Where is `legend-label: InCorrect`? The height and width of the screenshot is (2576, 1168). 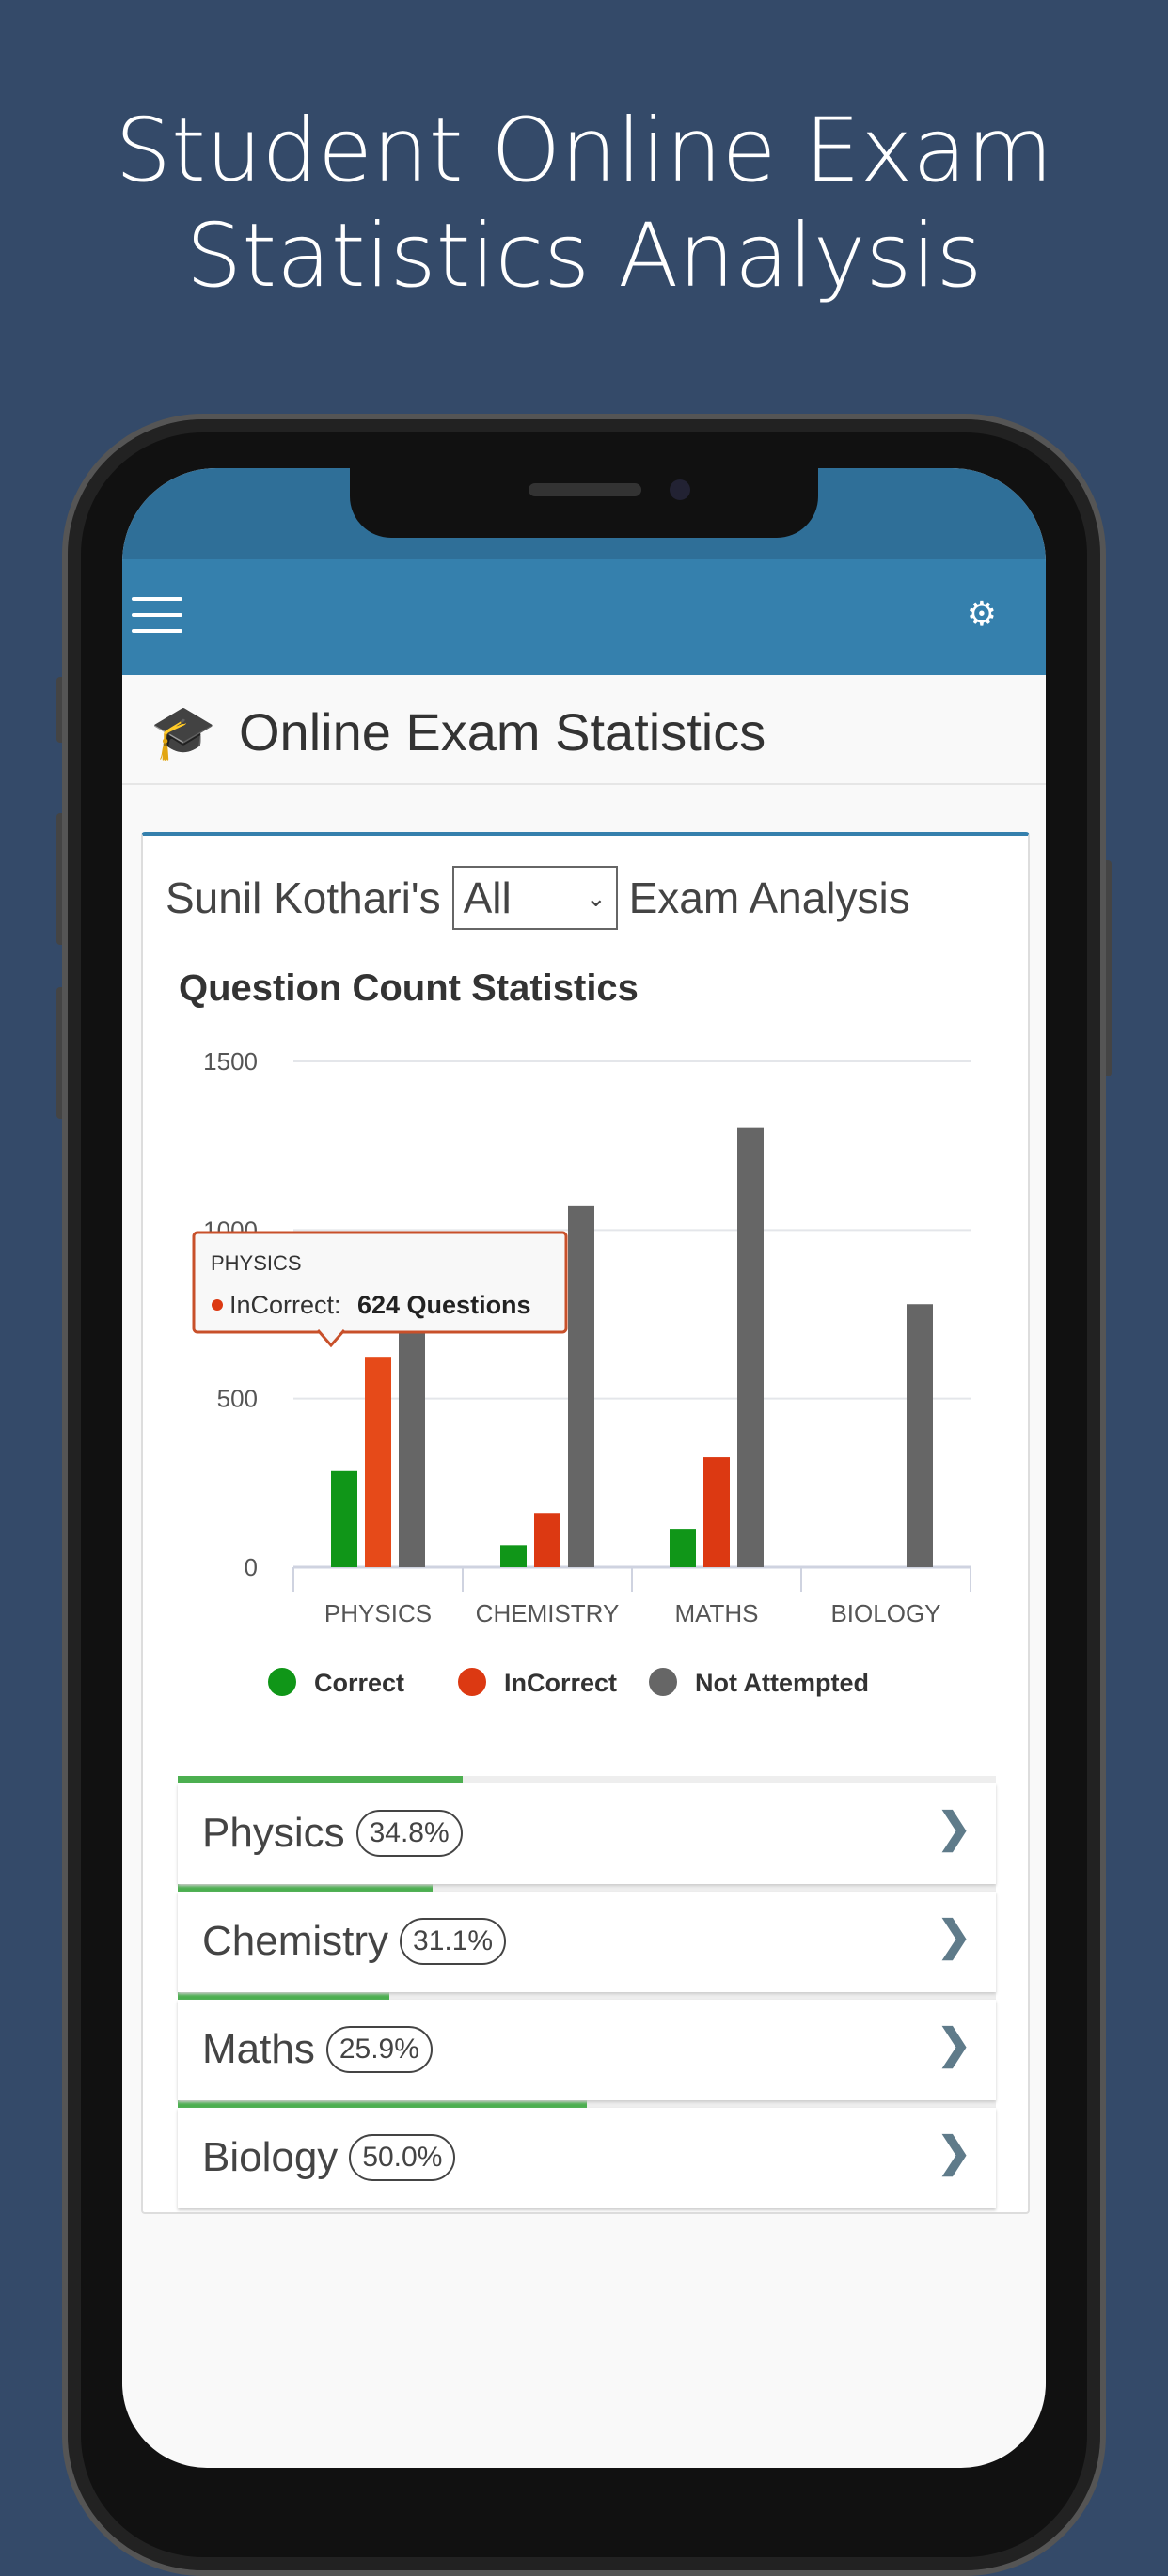
legend-label: InCorrect is located at coordinates (560, 1683).